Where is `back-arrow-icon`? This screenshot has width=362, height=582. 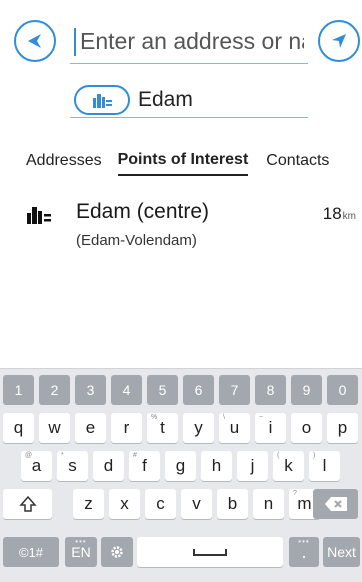
back-arrow-icon is located at coordinates (34, 41).